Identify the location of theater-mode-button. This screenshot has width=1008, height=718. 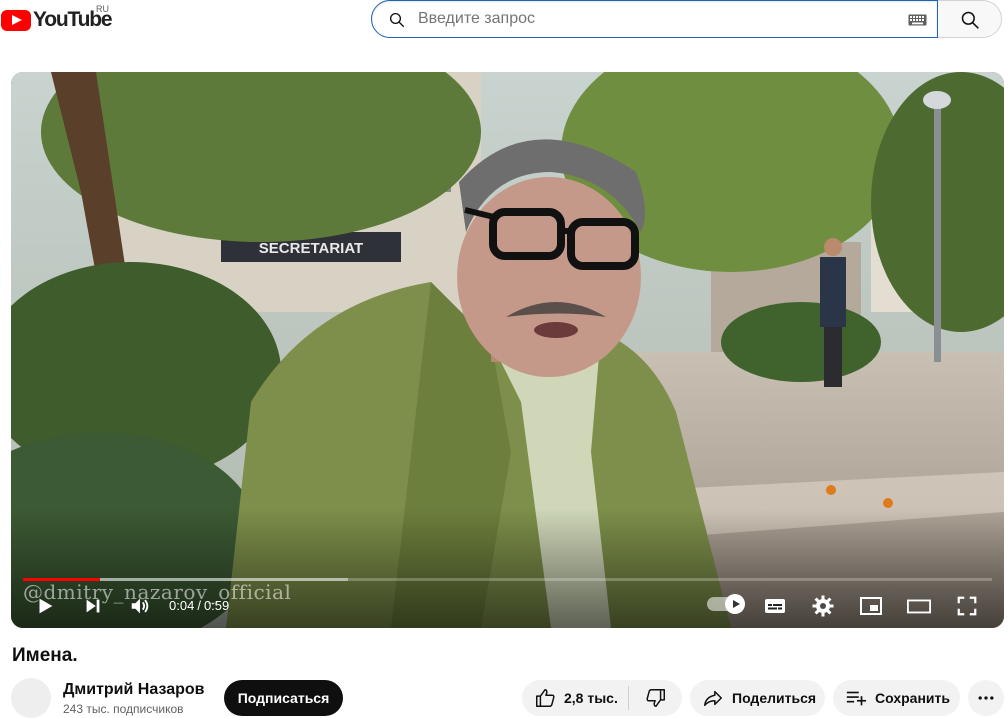
(919, 606).